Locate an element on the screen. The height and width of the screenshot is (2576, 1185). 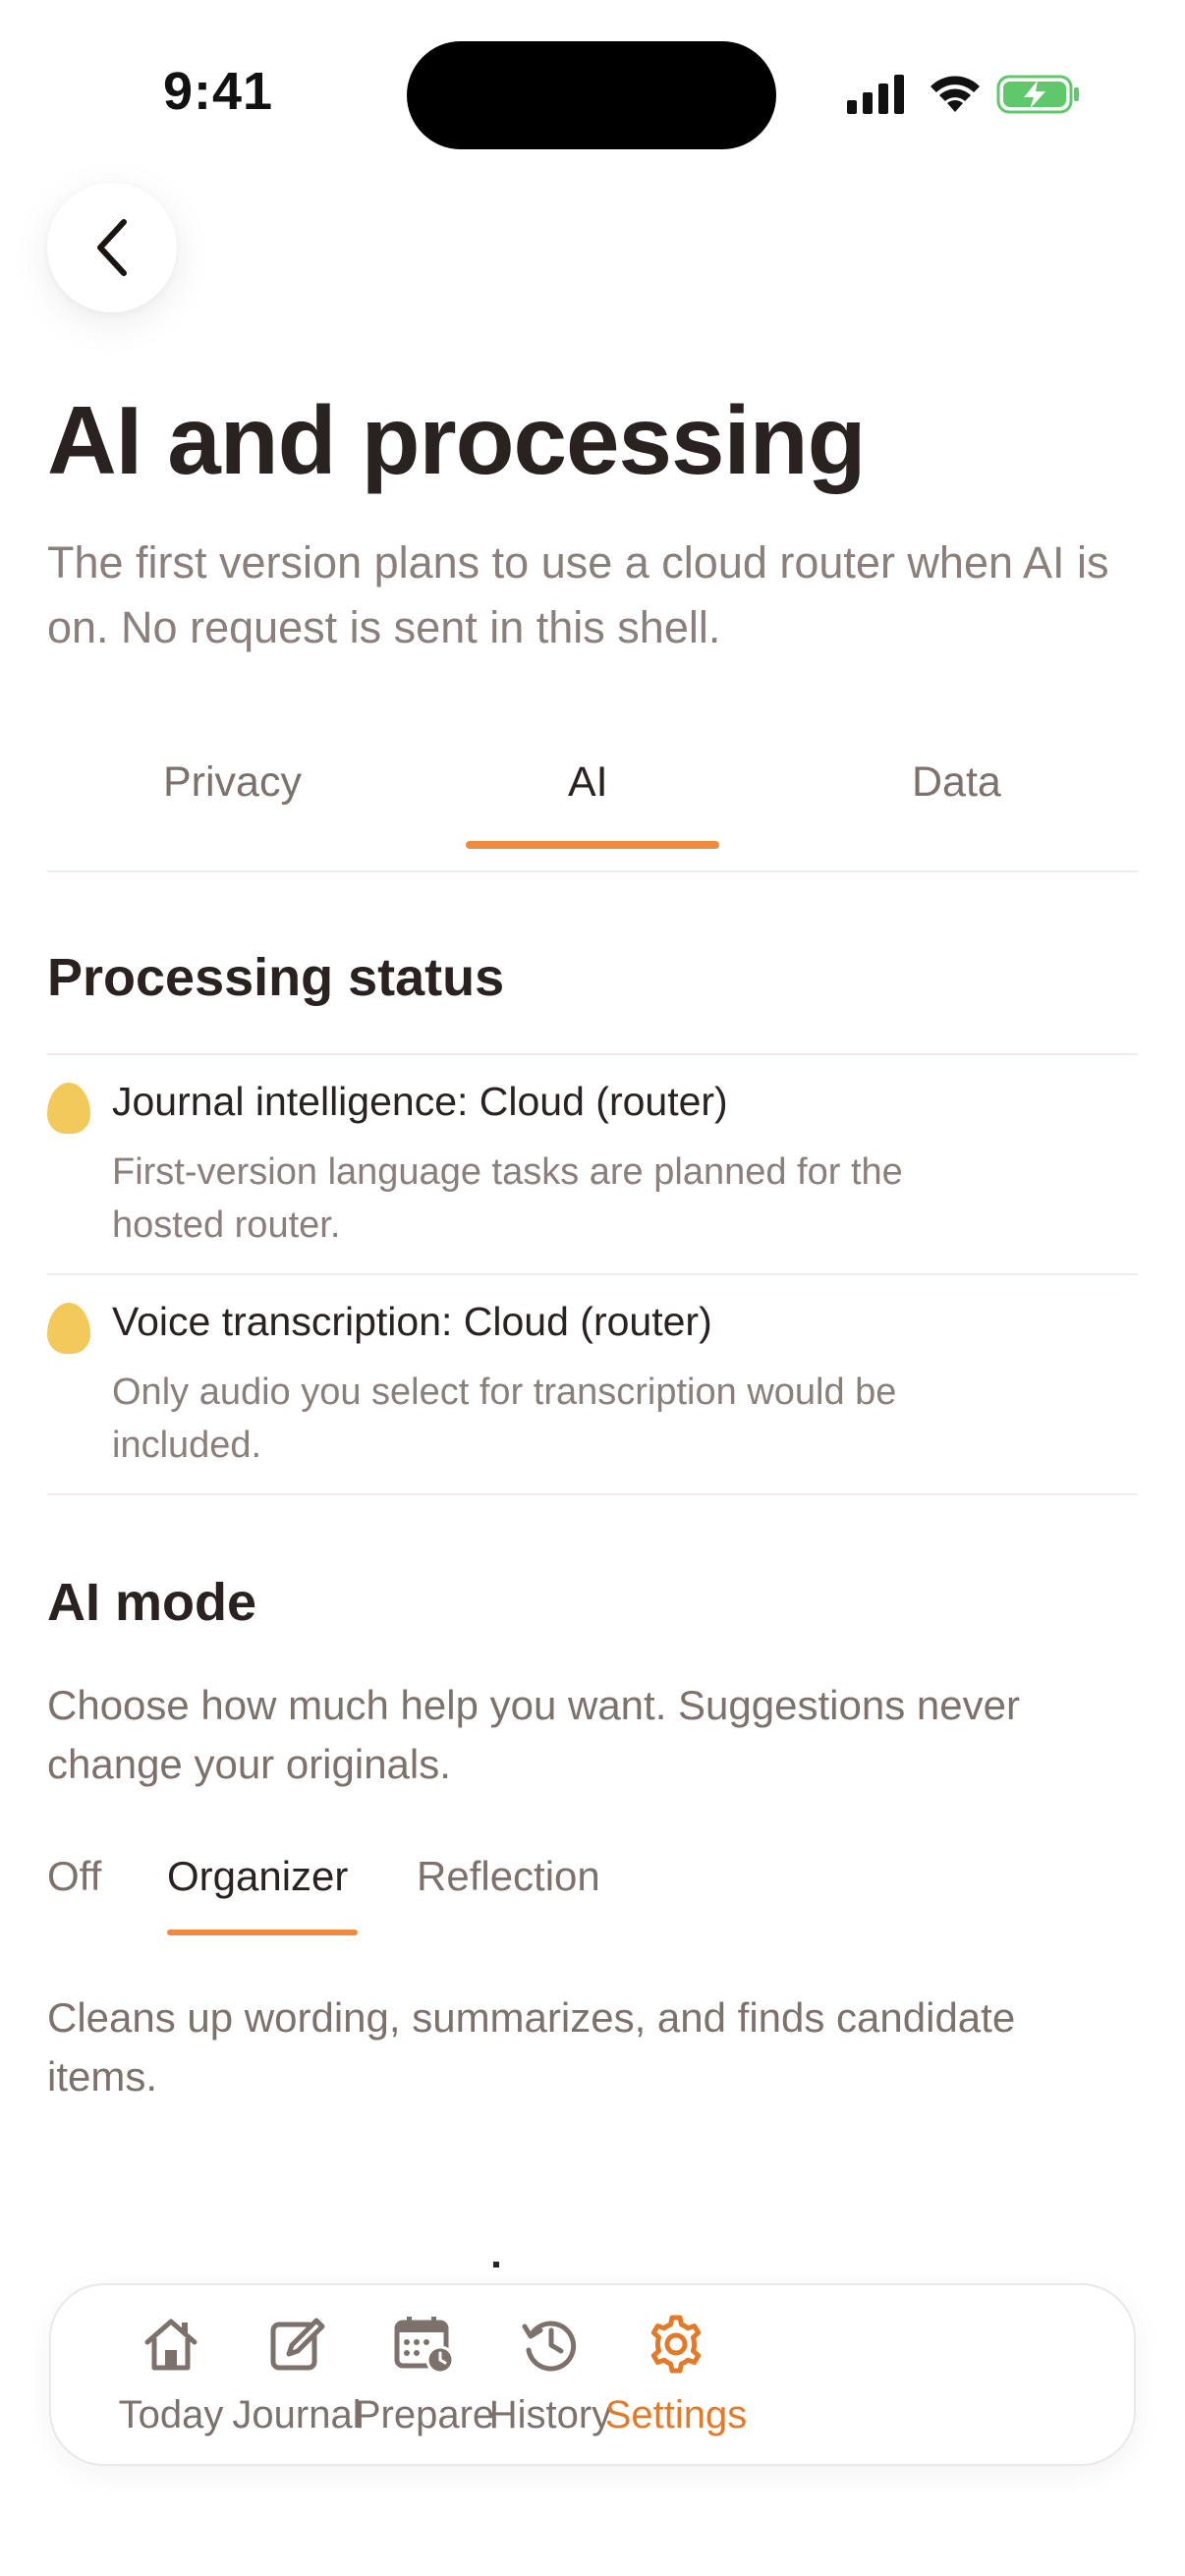
status-bar: 9:41 is located at coordinates (592, 98).